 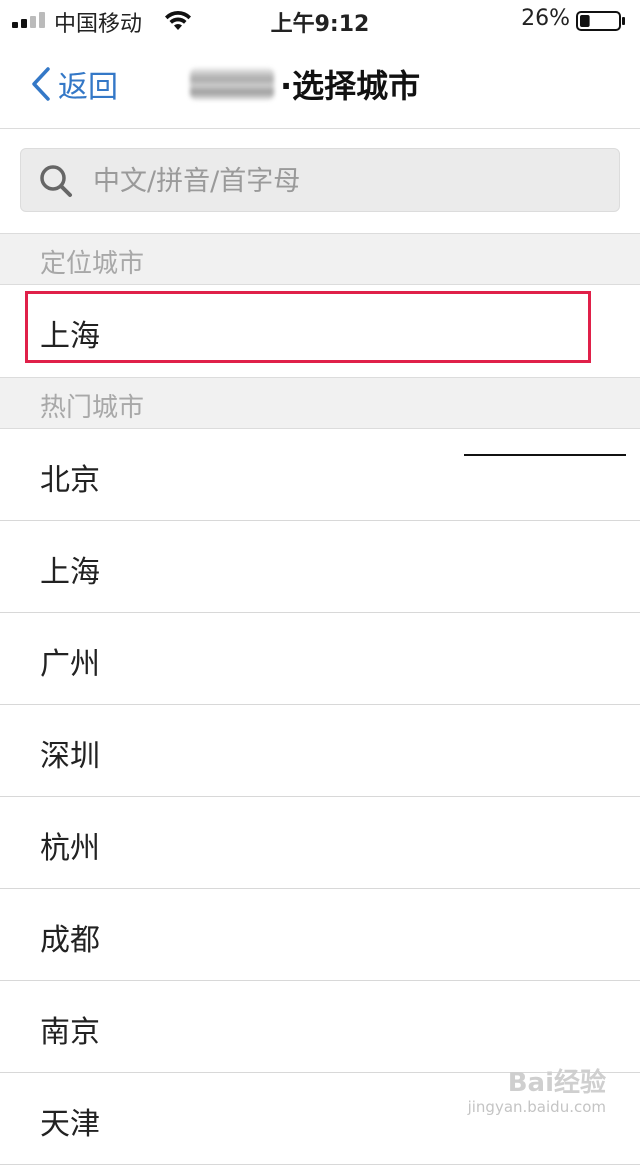 I want to click on hot-city-header: 热门城市, so click(x=320, y=403).